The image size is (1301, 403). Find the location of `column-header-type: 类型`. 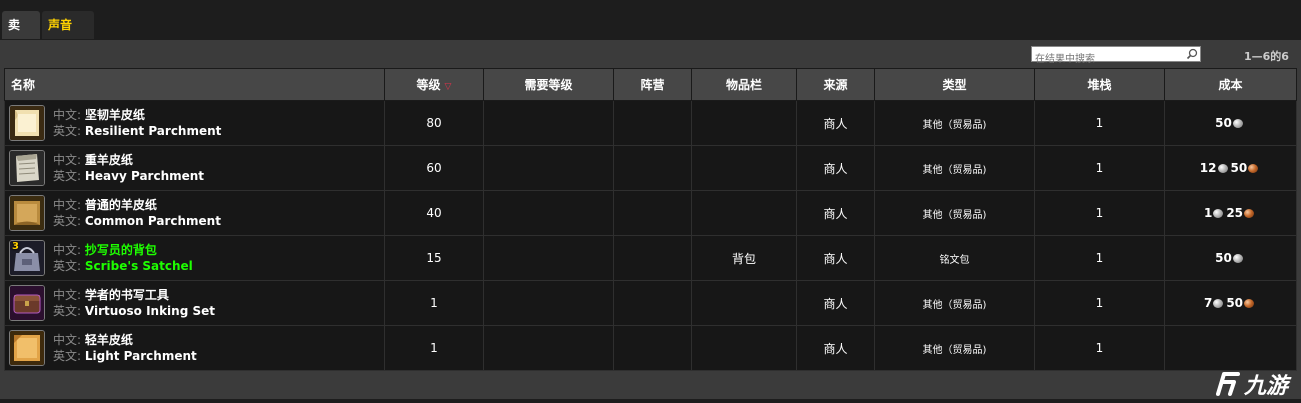

column-header-type: 类型 is located at coordinates (954, 84).